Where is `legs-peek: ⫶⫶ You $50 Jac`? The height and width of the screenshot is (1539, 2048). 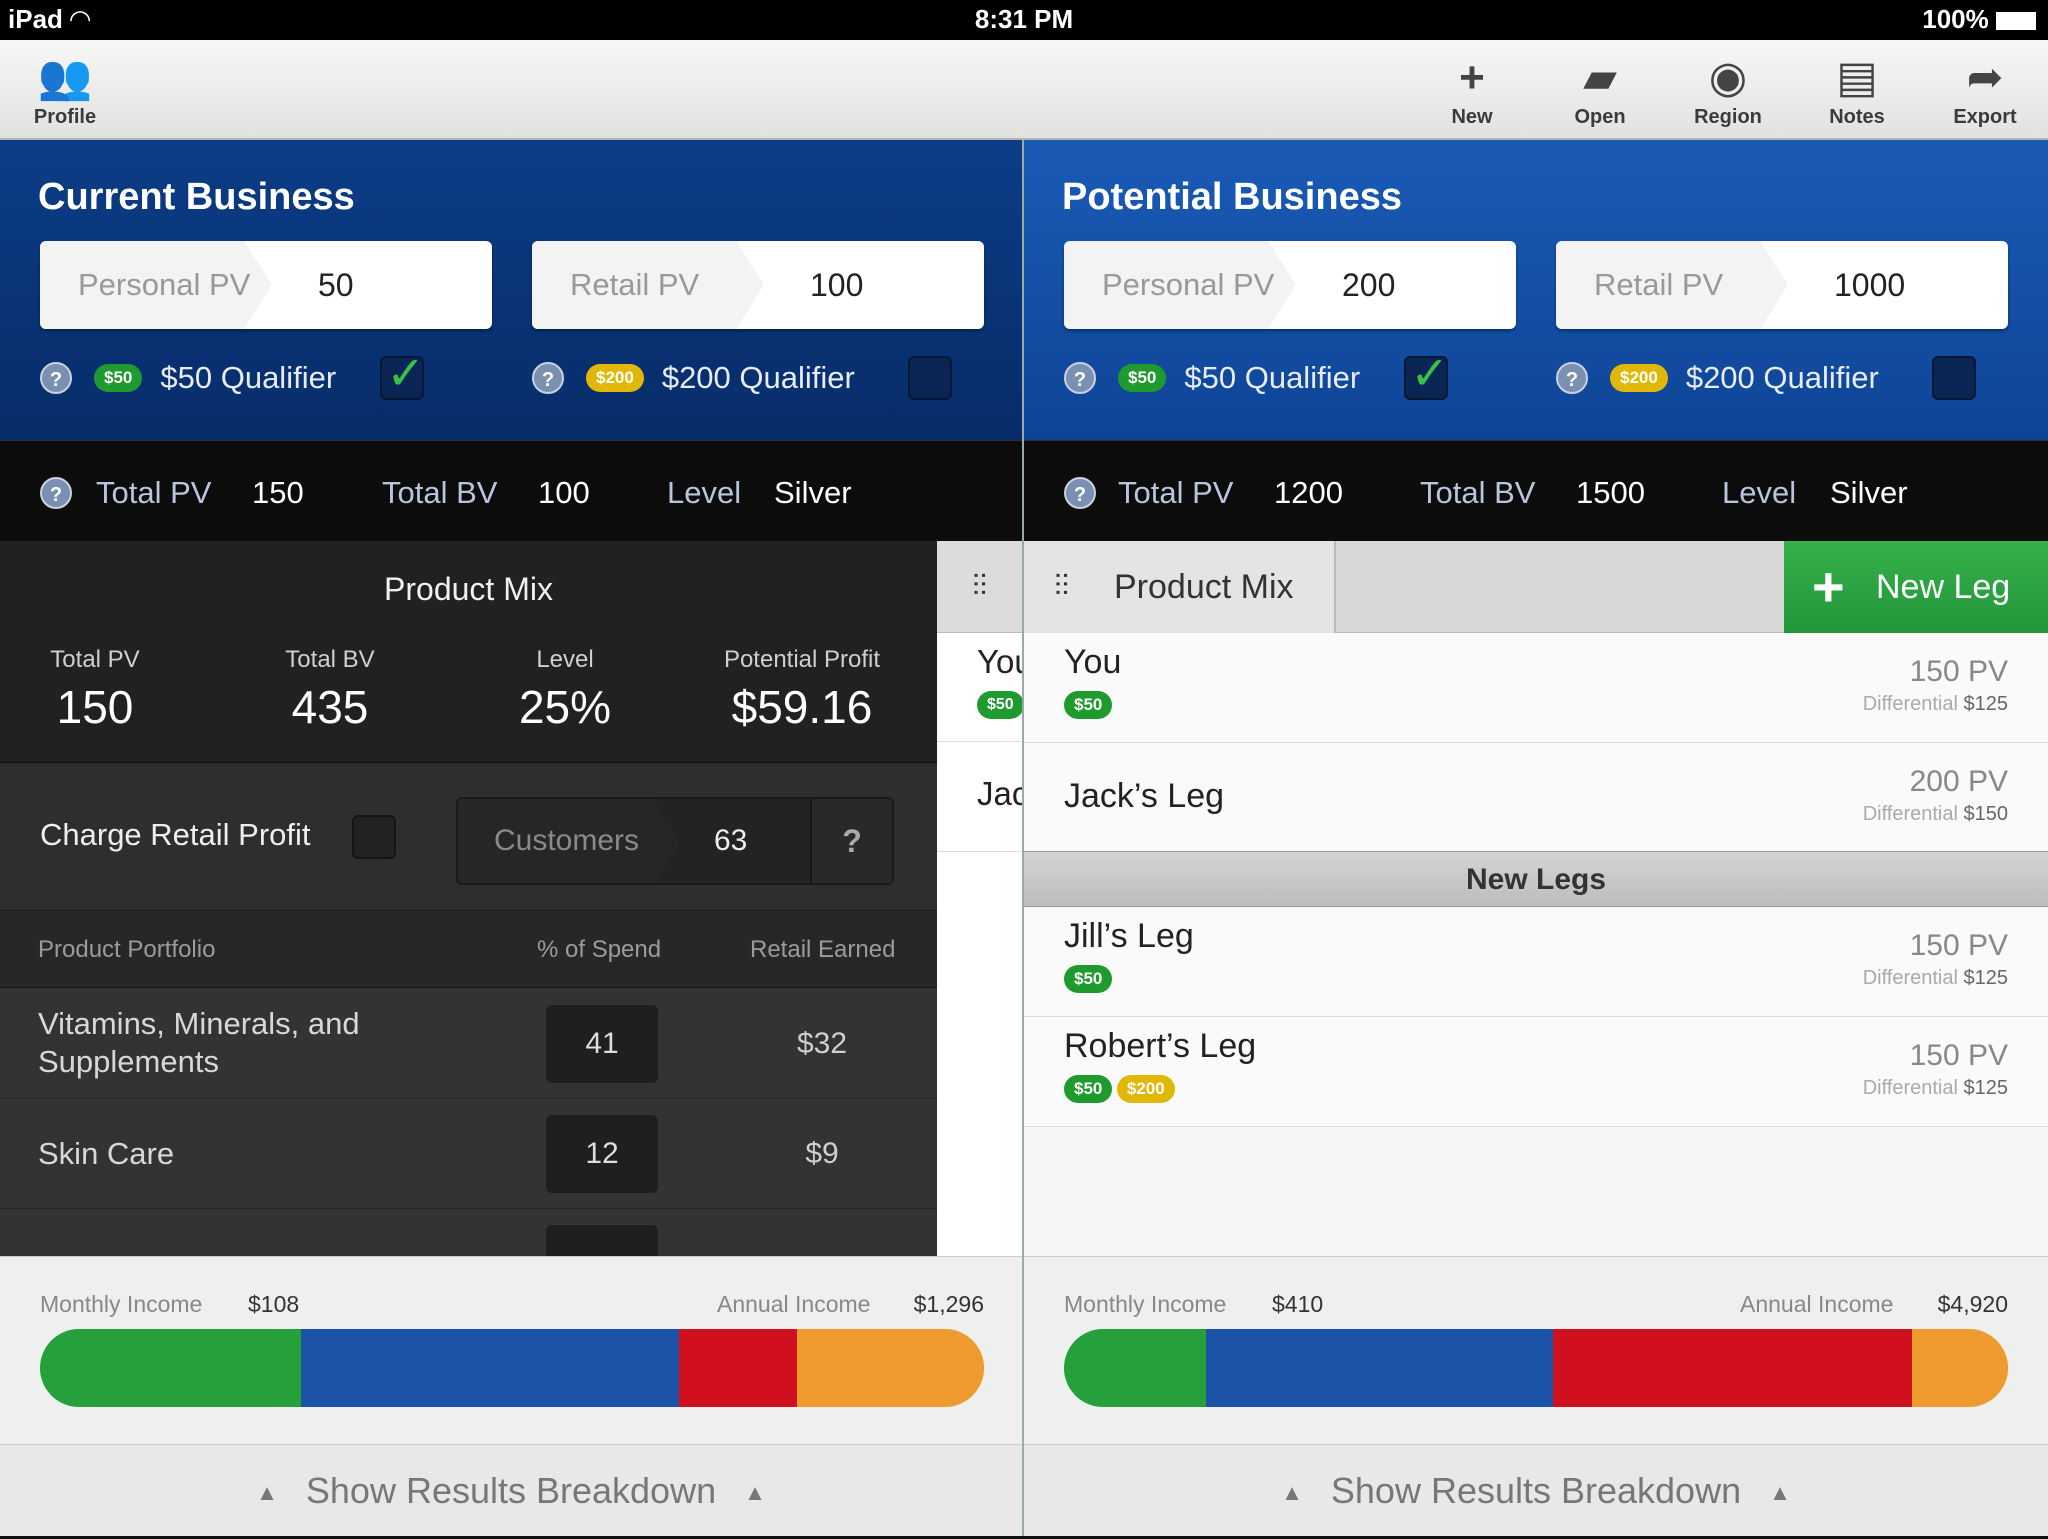 legs-peek: ⫶⫶ You $50 Jac is located at coordinates (979, 898).